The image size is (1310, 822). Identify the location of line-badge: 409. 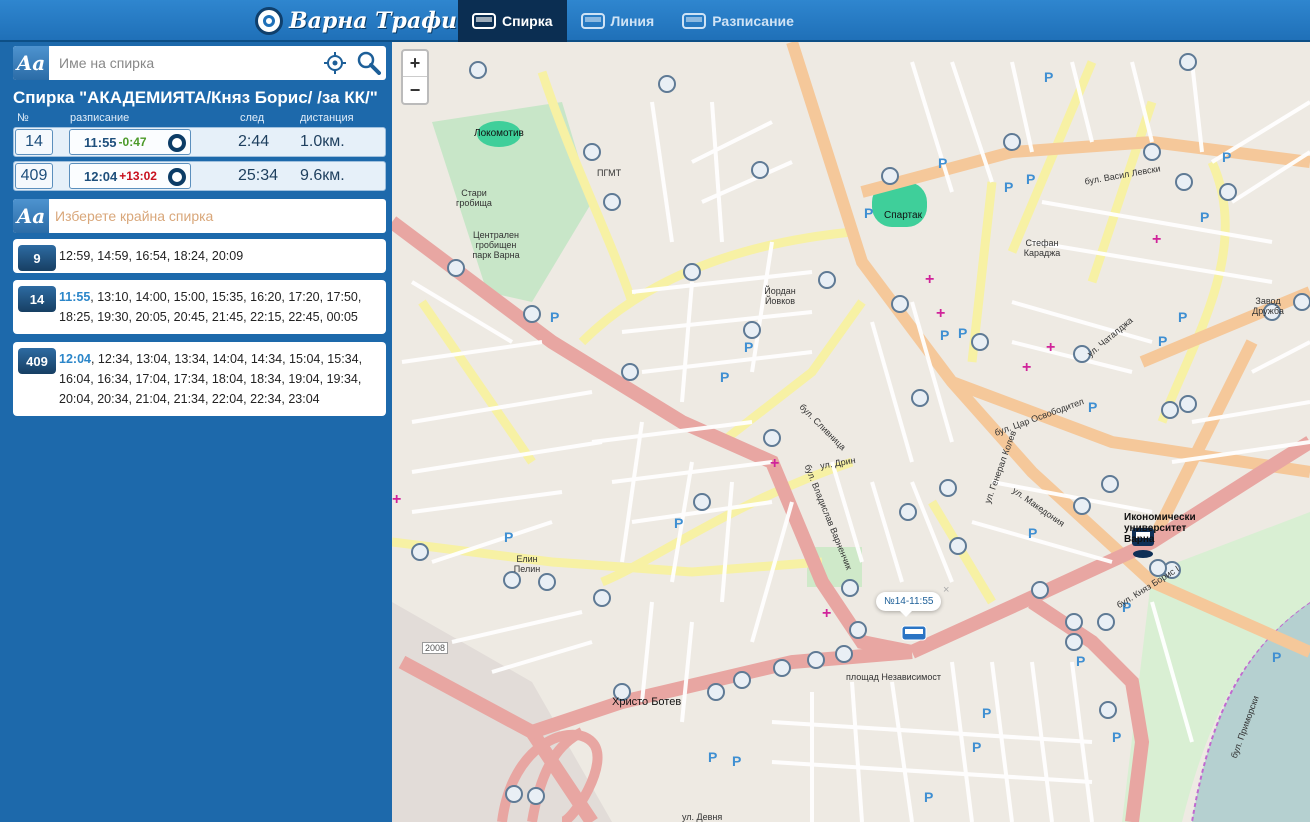
(37, 361).